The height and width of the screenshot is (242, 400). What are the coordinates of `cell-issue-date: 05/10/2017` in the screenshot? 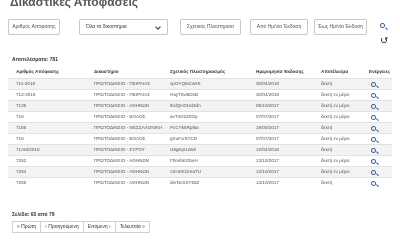 It's located at (267, 105).